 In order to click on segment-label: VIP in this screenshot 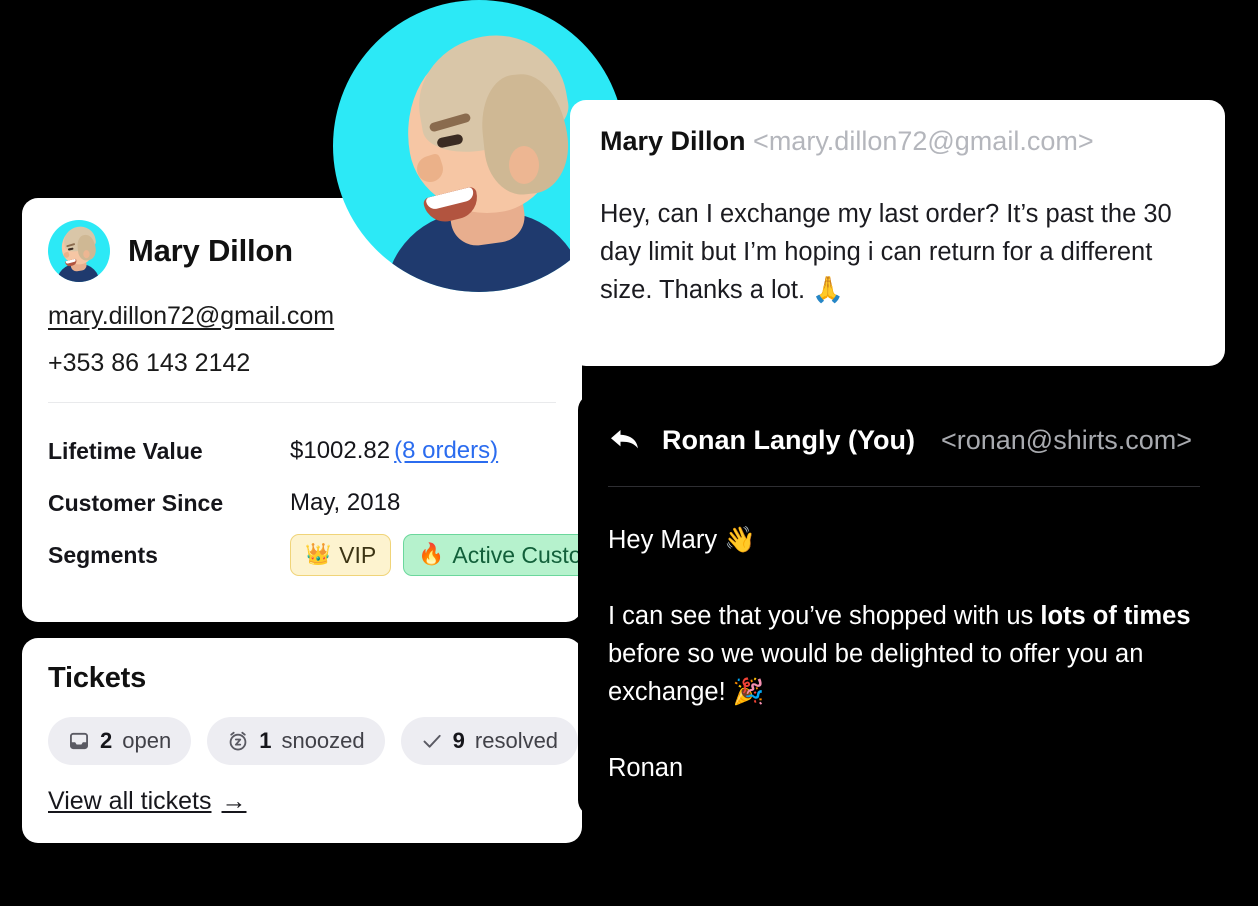, I will do `click(358, 554)`.